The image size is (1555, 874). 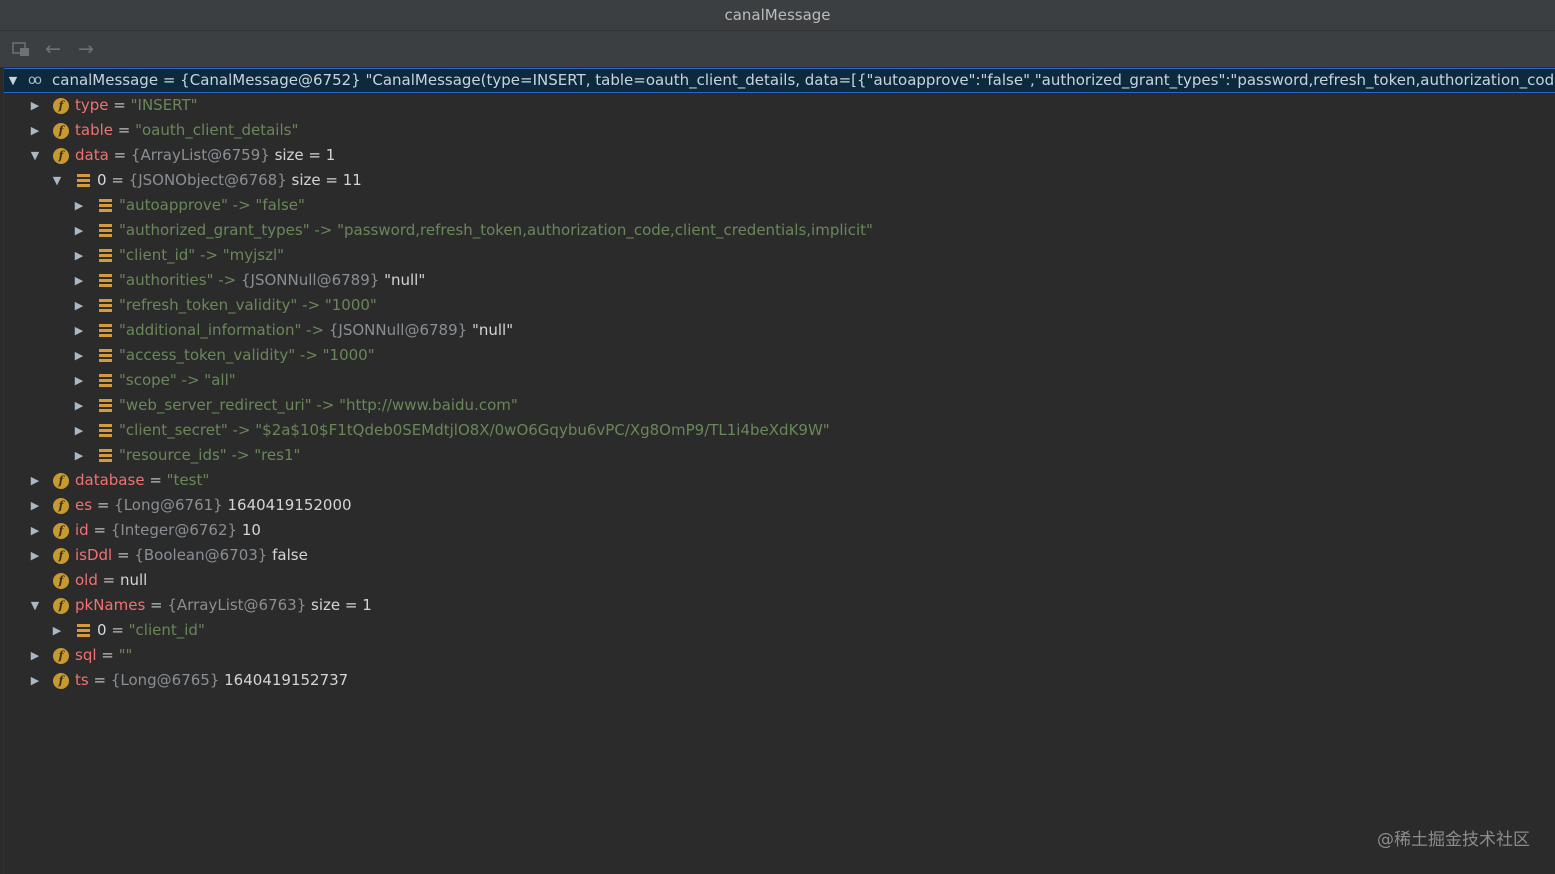 What do you see at coordinates (202, 255) in the screenshot?
I see `row-name: "client_id" -> "myjszl"` at bounding box center [202, 255].